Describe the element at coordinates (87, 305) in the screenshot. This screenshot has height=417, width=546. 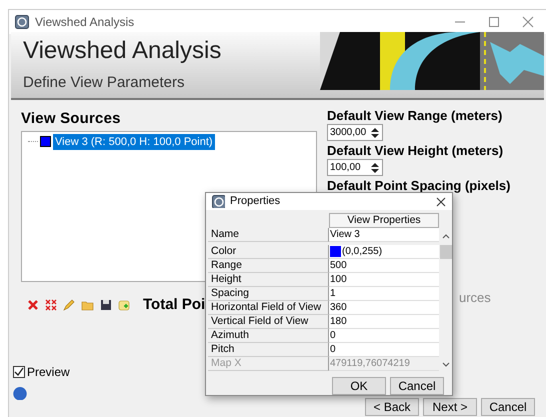
I see `folder-icon` at that location.